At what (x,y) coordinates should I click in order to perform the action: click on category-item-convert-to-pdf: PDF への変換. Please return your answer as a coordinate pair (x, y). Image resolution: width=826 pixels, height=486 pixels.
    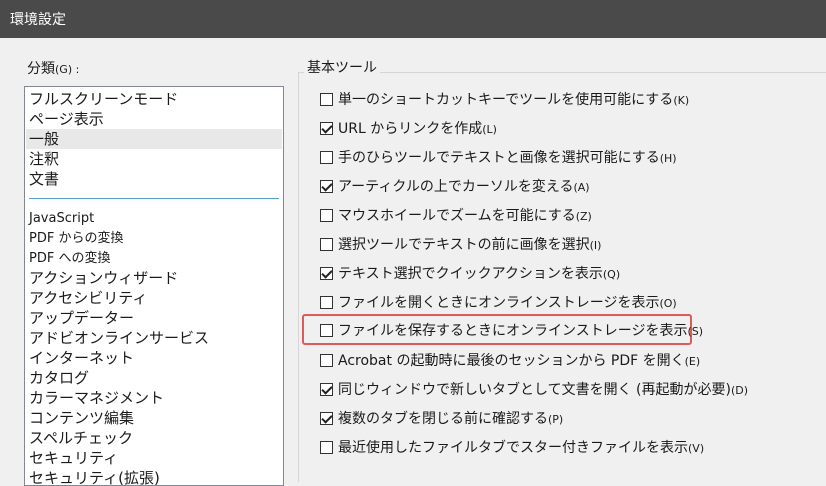
    Looking at the image, I should click on (69, 259).